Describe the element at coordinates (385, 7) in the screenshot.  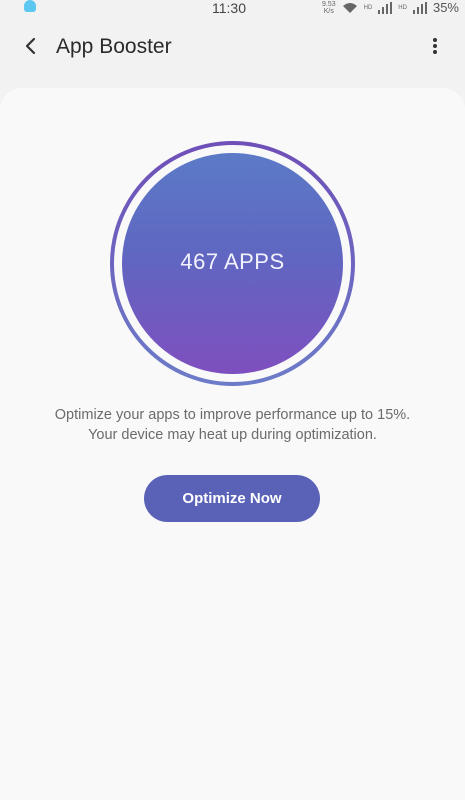
I see `signal-icon` at that location.